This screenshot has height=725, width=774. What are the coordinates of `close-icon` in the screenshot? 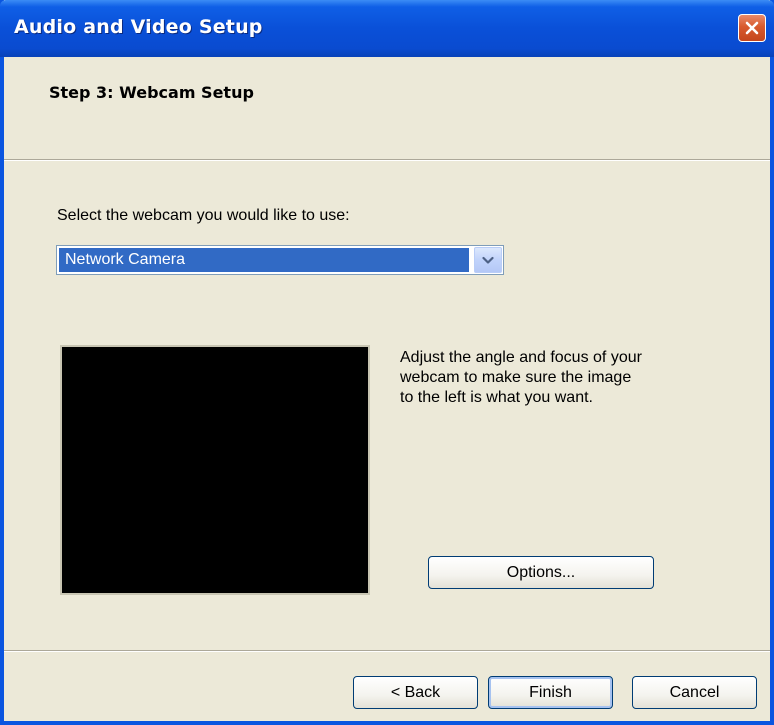 It's located at (752, 28).